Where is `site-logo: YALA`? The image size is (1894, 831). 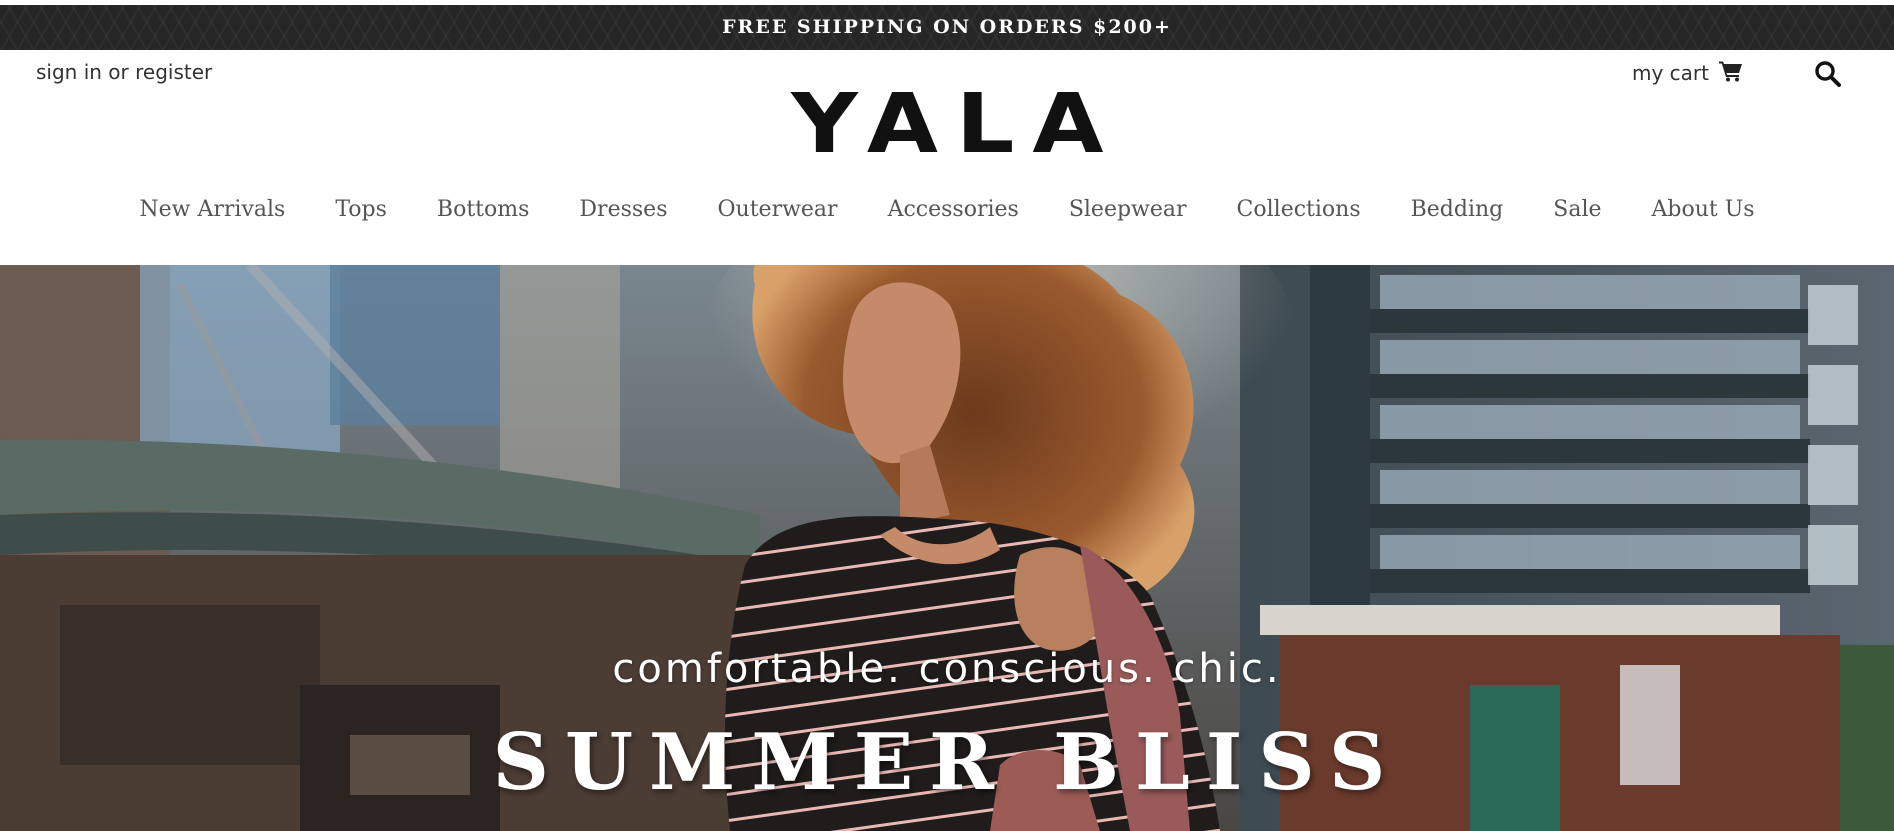
site-logo: YALA is located at coordinates (947, 125).